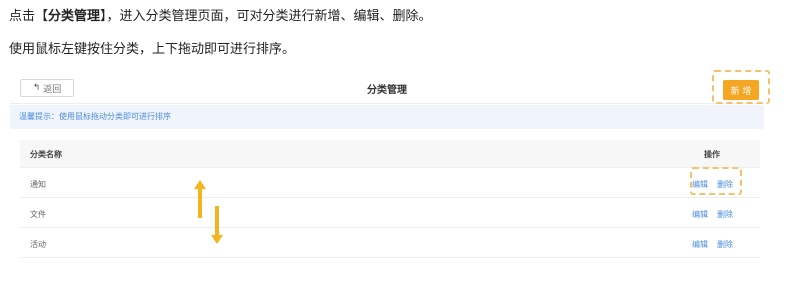 The width and height of the screenshot is (794, 293). I want to click on instruction-text: ，进入分类管理页面，可对分类进行新增、编辑、删除。, so click(269, 16).